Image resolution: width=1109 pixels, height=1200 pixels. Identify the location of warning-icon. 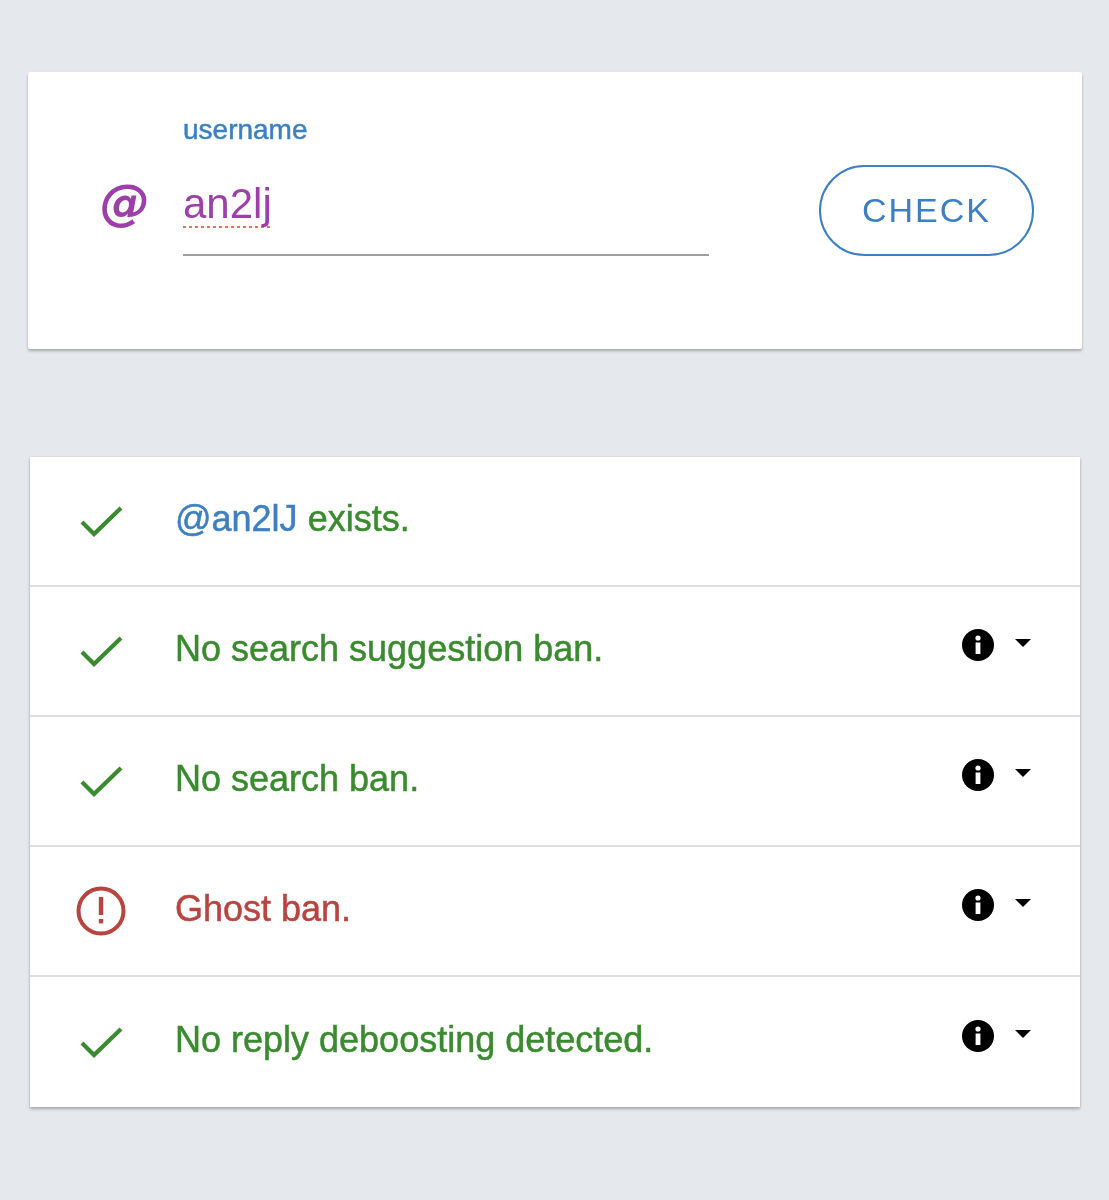
(101, 911).